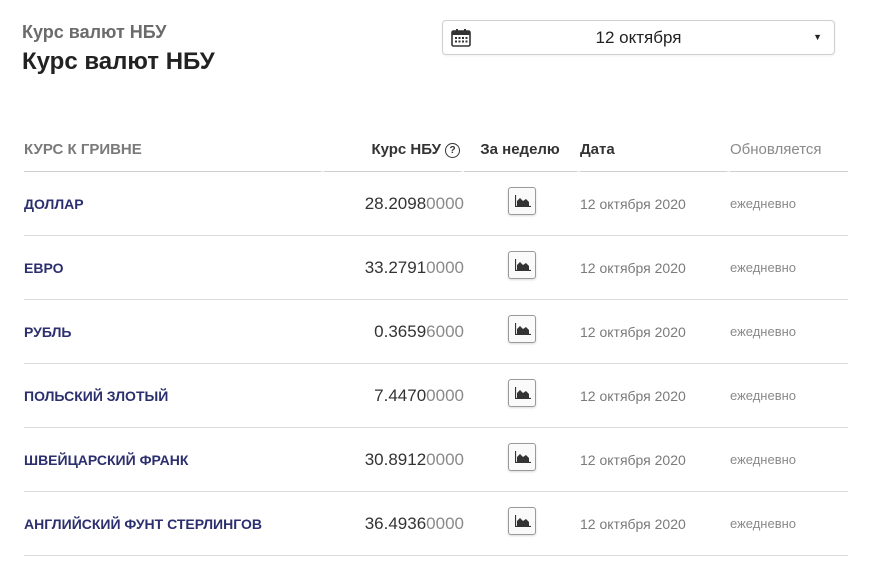  What do you see at coordinates (83, 149) in the screenshot?
I see `column-header-currency-label: КУРС К ГРИВНЕ` at bounding box center [83, 149].